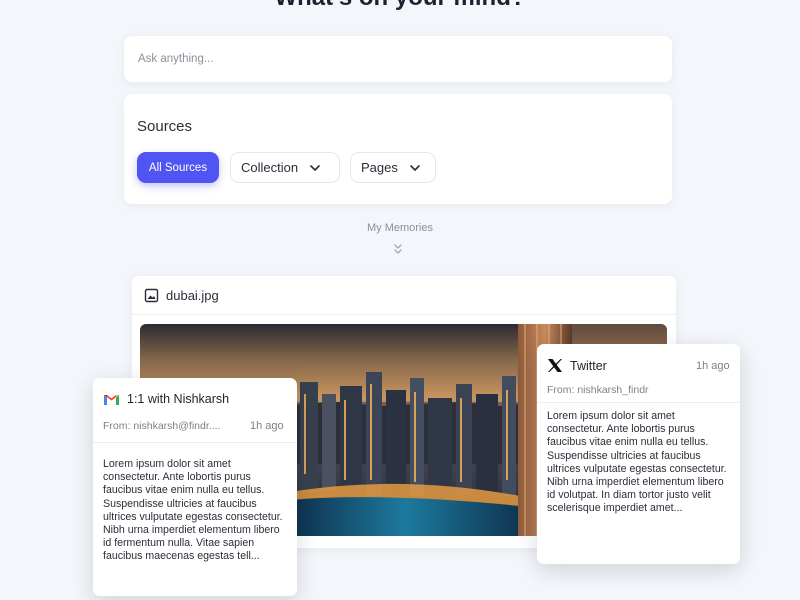 The height and width of the screenshot is (600, 800). I want to click on gmail-card-title: 1:1 with Nishkarsh, so click(178, 399).